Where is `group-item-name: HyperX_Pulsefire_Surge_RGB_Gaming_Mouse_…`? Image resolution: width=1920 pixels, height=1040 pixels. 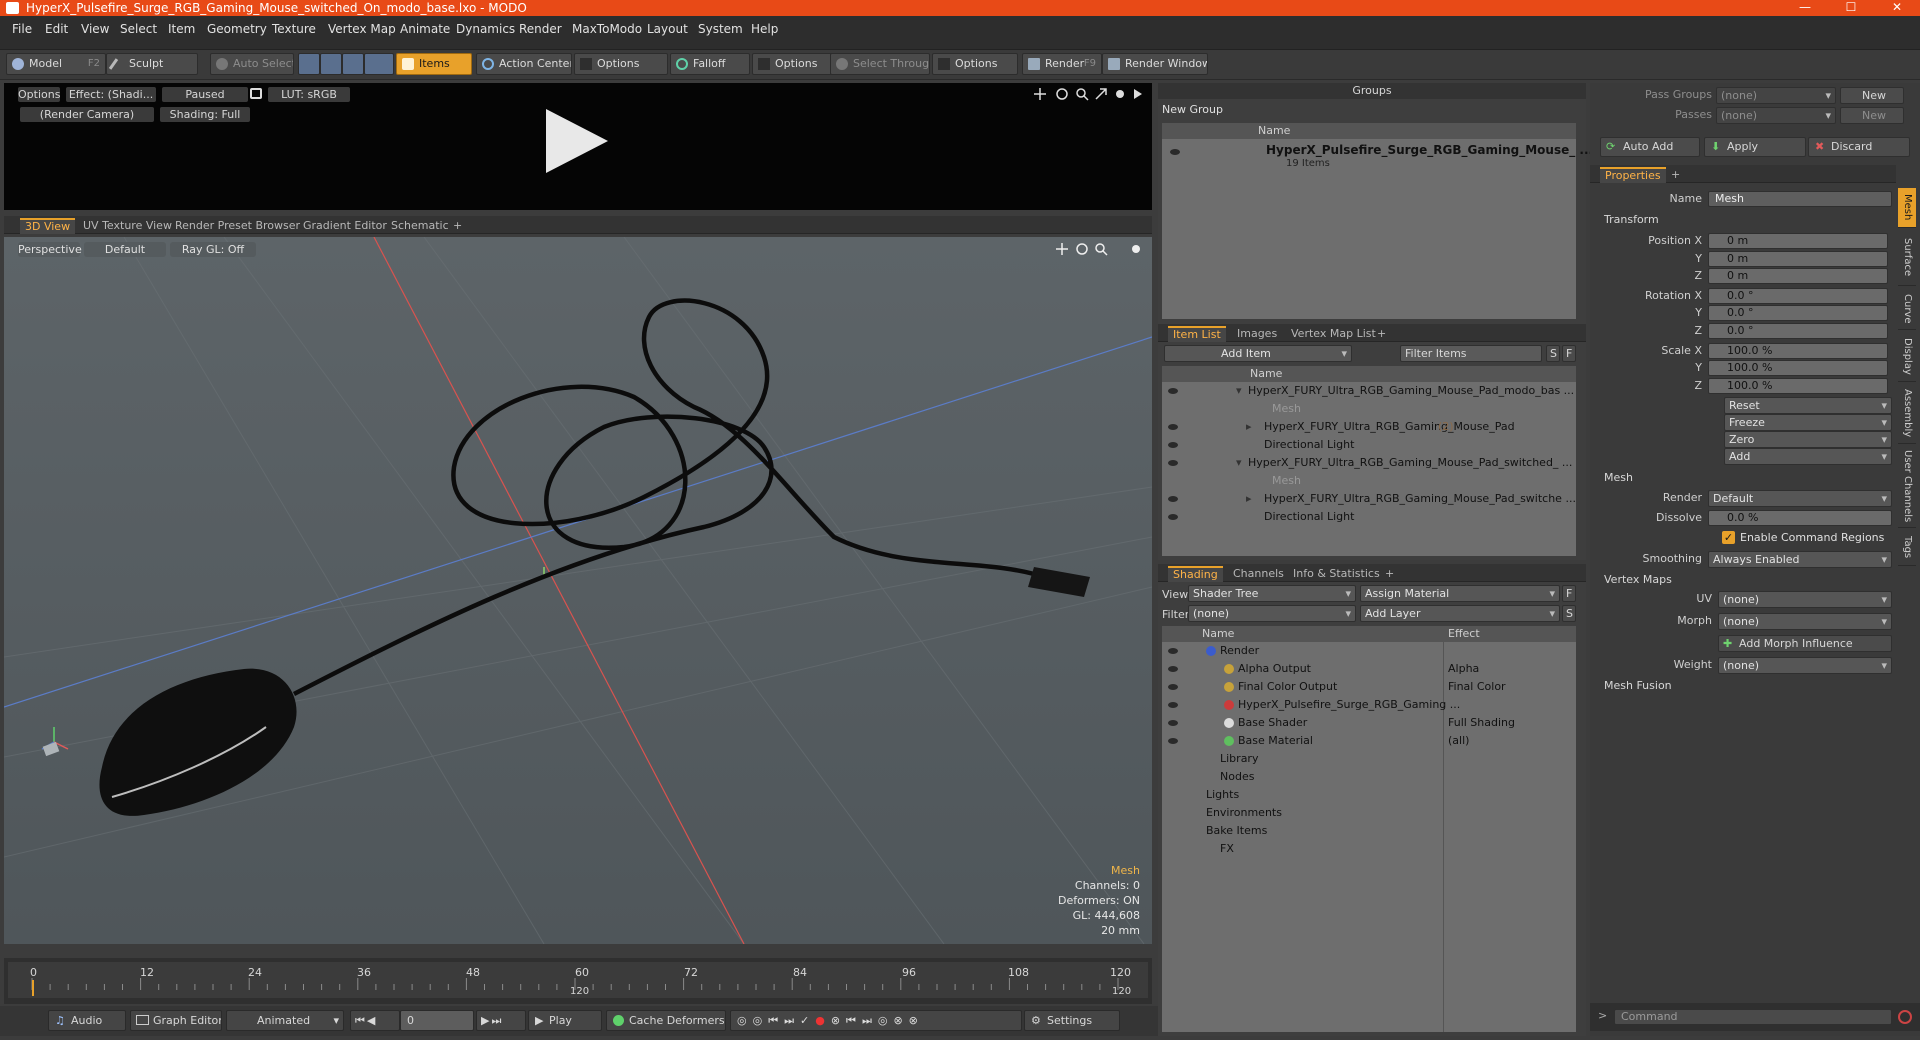 group-item-name: HyperX_Pulsefire_Surge_RGB_Gaming_Mouse_… is located at coordinates (1429, 150).